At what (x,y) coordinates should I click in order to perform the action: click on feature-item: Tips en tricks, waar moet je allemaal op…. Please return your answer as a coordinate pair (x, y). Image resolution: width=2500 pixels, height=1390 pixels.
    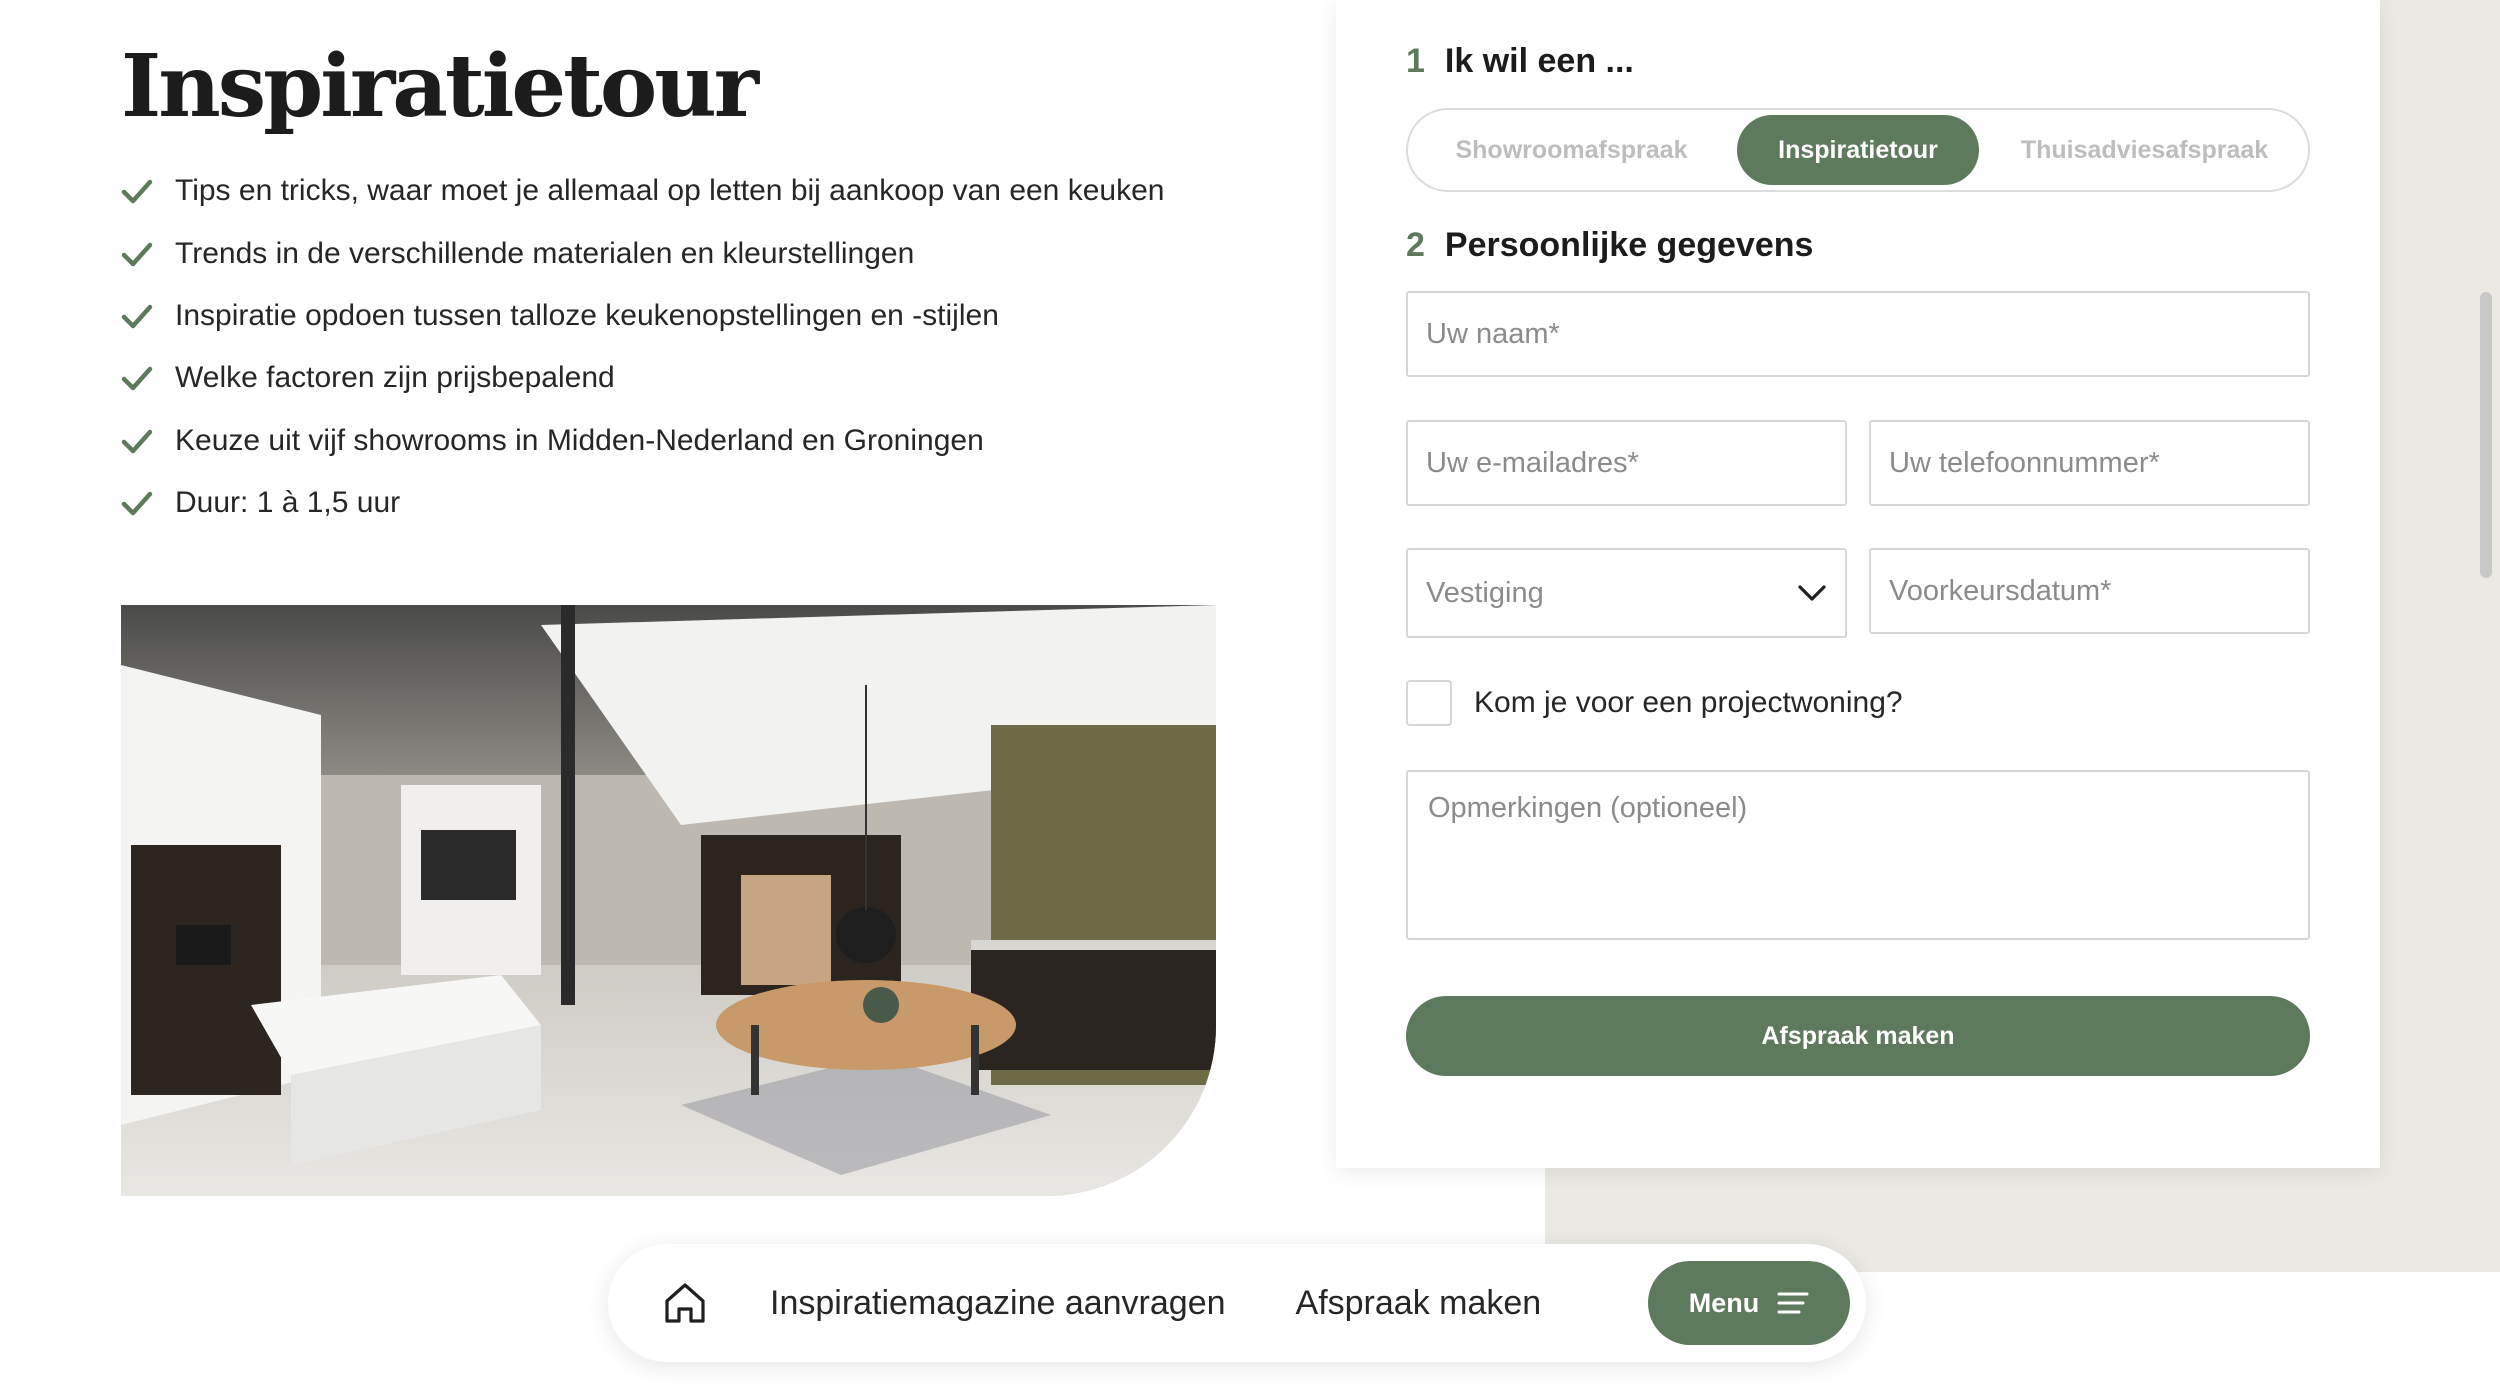
    Looking at the image, I should click on (642, 191).